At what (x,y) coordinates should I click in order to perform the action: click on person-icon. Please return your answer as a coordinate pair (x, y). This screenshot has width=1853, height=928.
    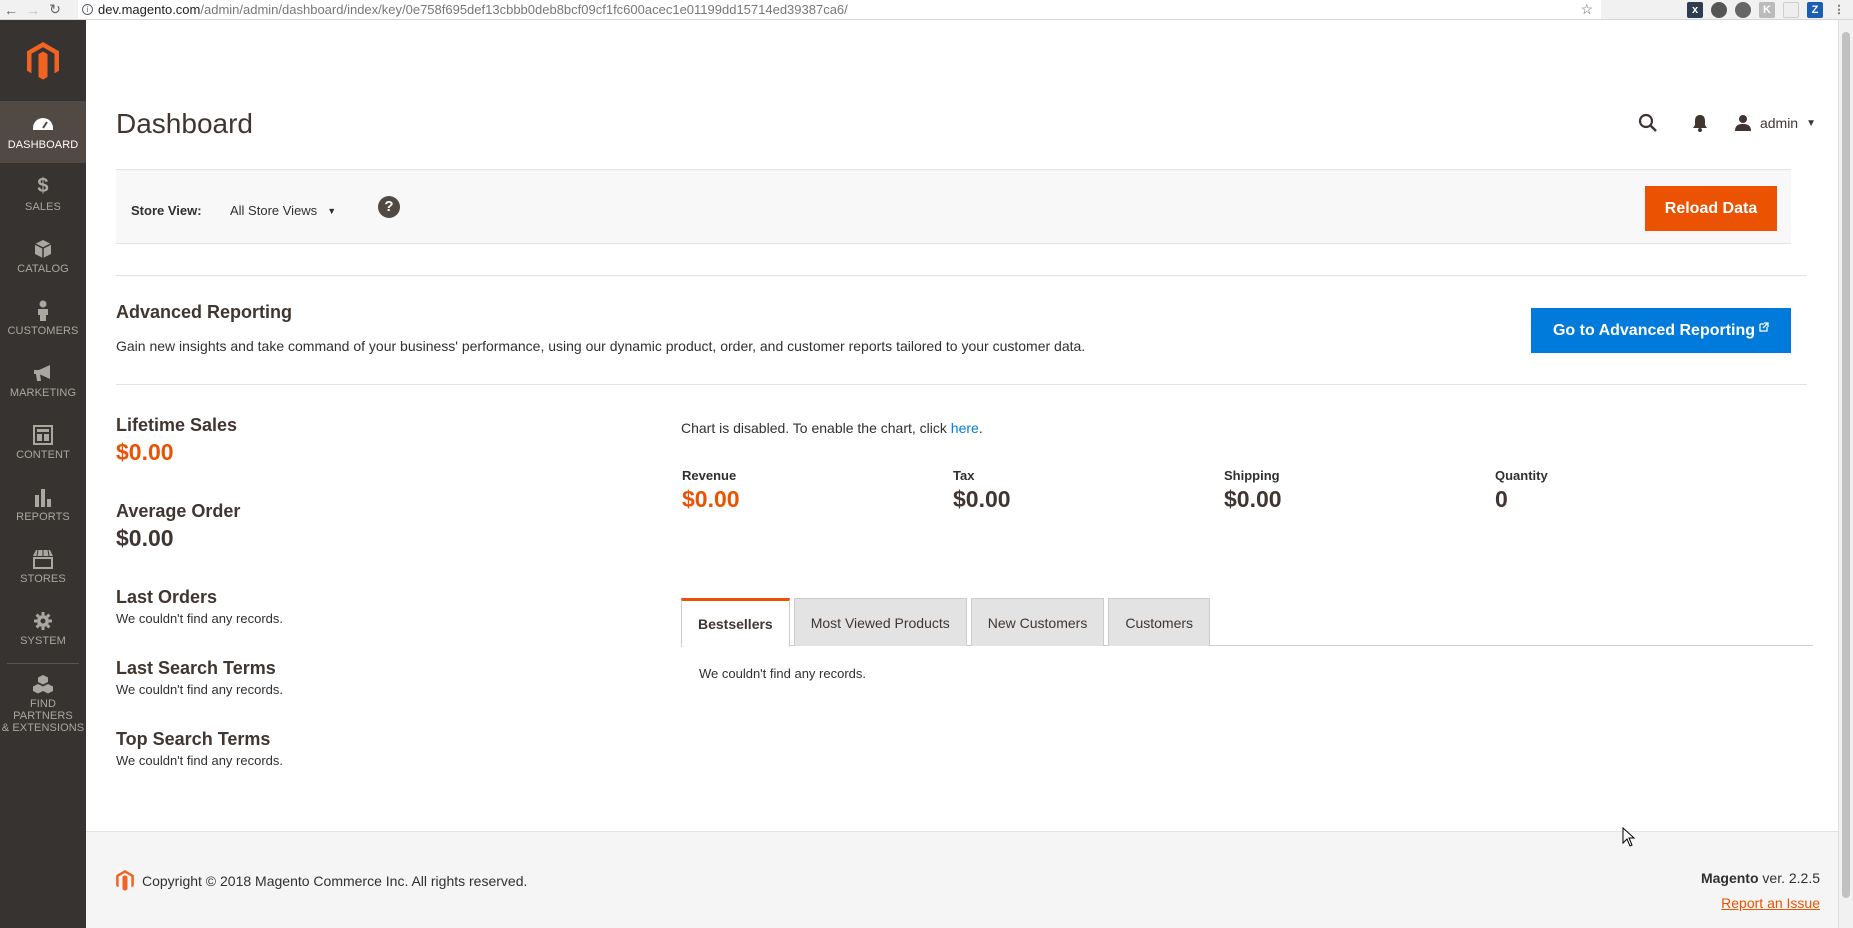
    Looking at the image, I should click on (43, 311).